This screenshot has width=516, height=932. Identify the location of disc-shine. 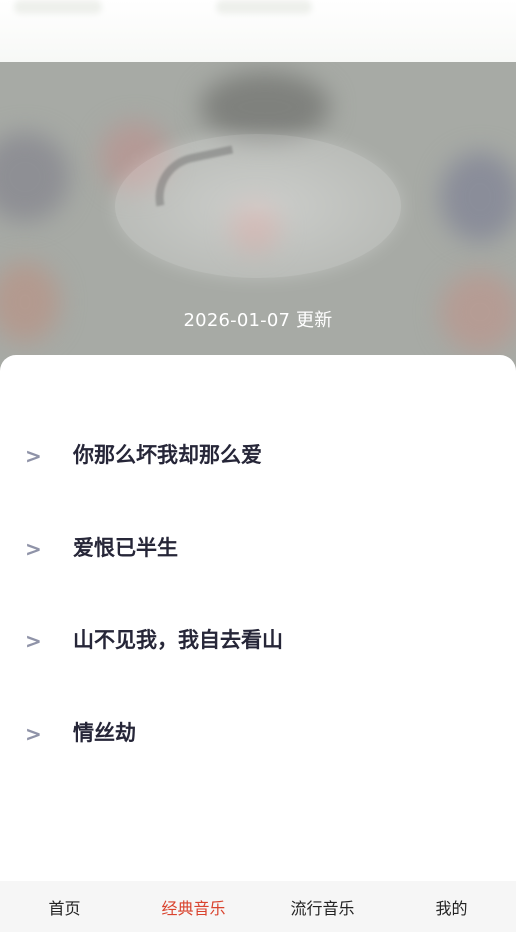
(194, 176).